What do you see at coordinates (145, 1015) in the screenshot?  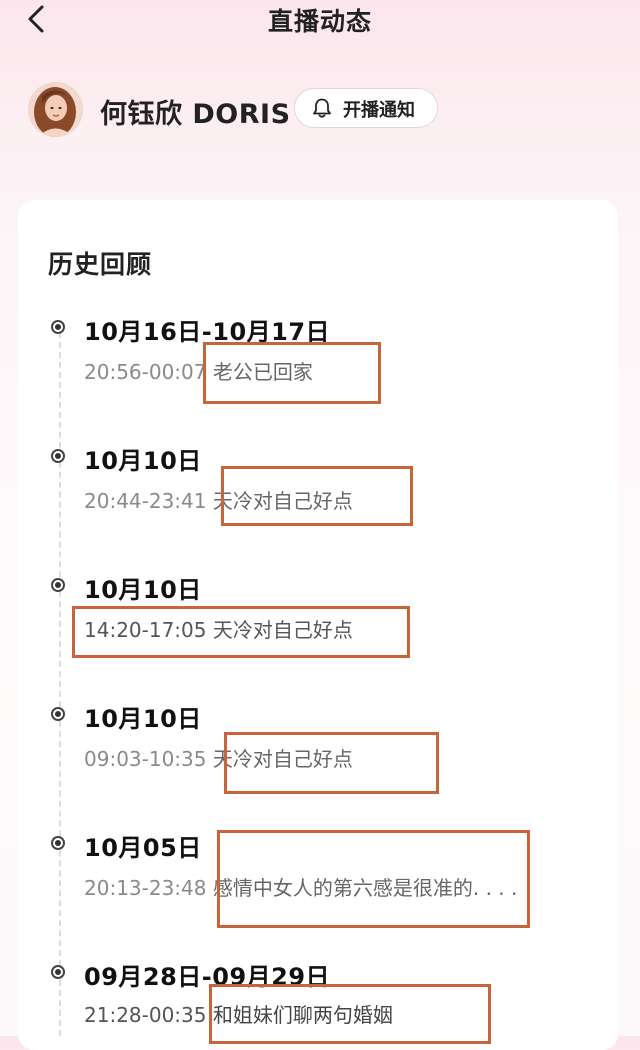 I see `entry-time: 21:28-00:35` at bounding box center [145, 1015].